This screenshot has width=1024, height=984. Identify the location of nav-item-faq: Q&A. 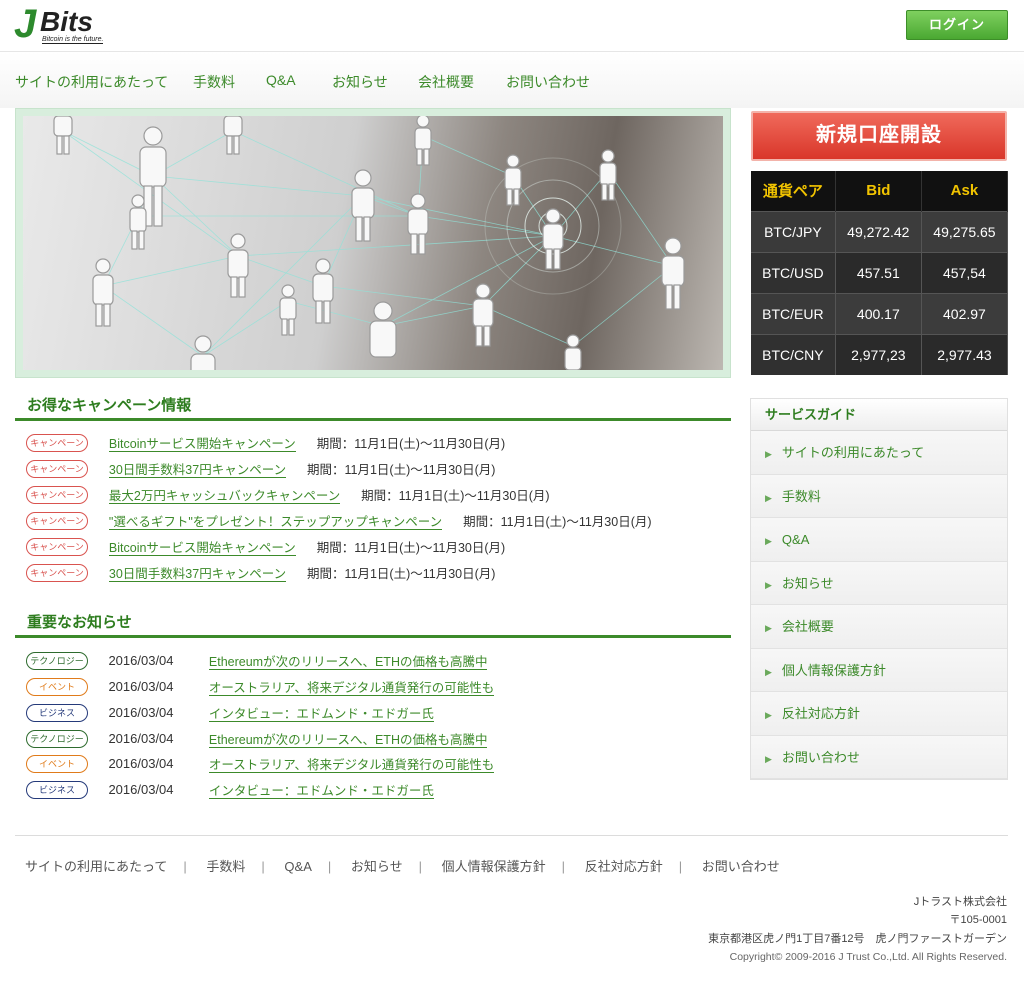
(281, 80).